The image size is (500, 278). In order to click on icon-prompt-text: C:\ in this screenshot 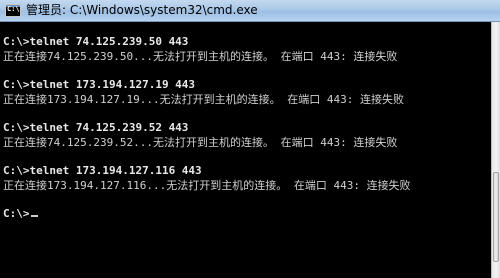, I will do `click(13, 9)`.